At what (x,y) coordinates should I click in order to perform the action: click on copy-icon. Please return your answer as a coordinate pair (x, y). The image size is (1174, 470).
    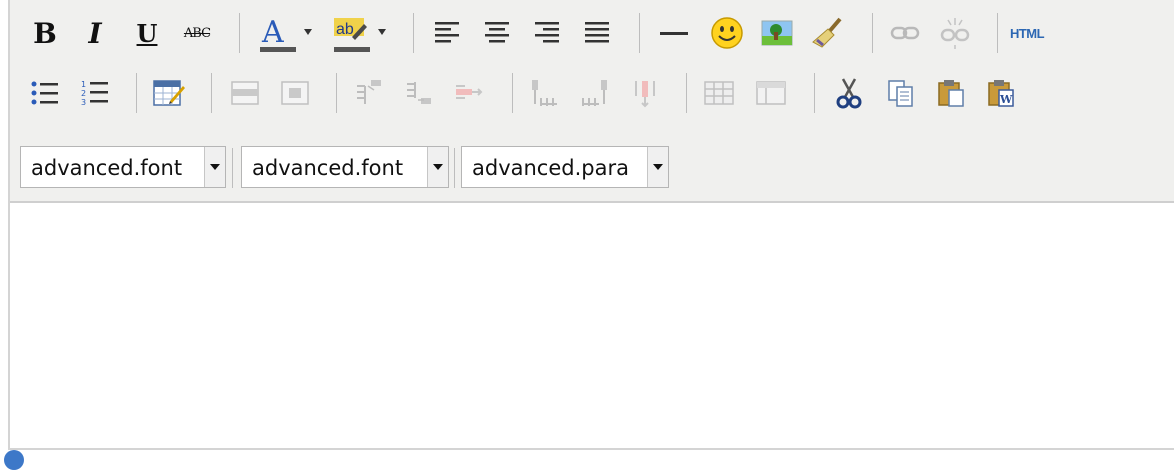
    Looking at the image, I should click on (900, 93).